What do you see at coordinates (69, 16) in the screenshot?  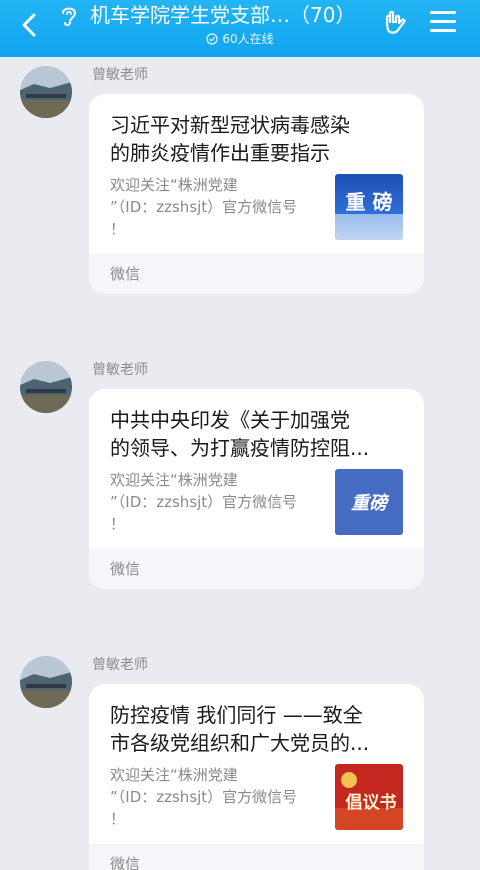 I see `ear-icon` at bounding box center [69, 16].